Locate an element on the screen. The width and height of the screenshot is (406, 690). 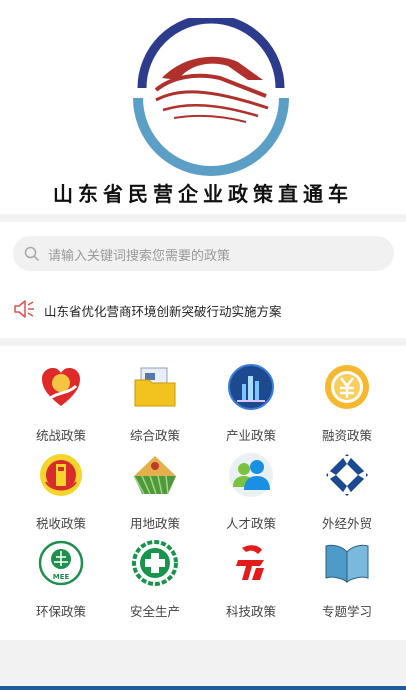
grid-item-foreign-trade: 外经外贸 is located at coordinates (347, 496).